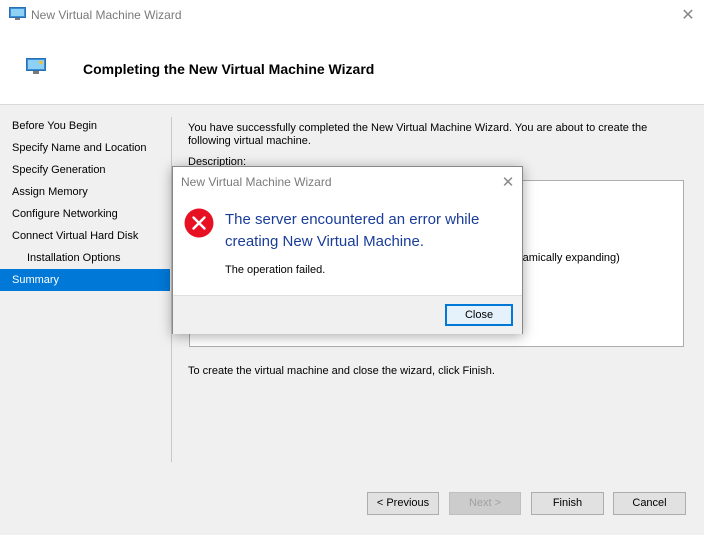  Describe the element at coordinates (352, 15) in the screenshot. I see `title-bar: New Virtual Machine Wizard ✕` at that location.